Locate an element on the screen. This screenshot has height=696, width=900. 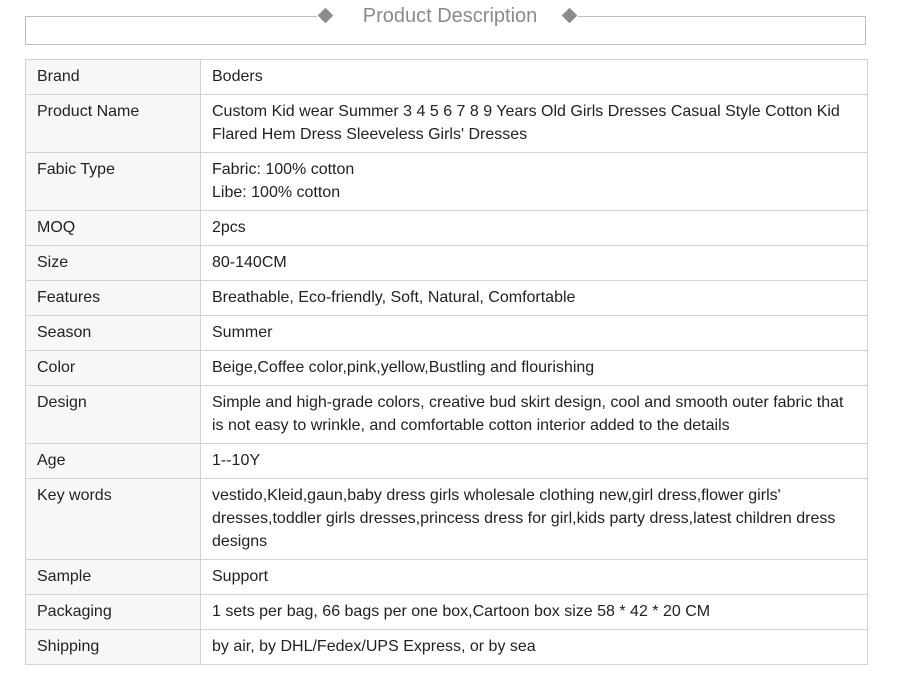
table-row: Size 80-140CM is located at coordinates (446, 263).